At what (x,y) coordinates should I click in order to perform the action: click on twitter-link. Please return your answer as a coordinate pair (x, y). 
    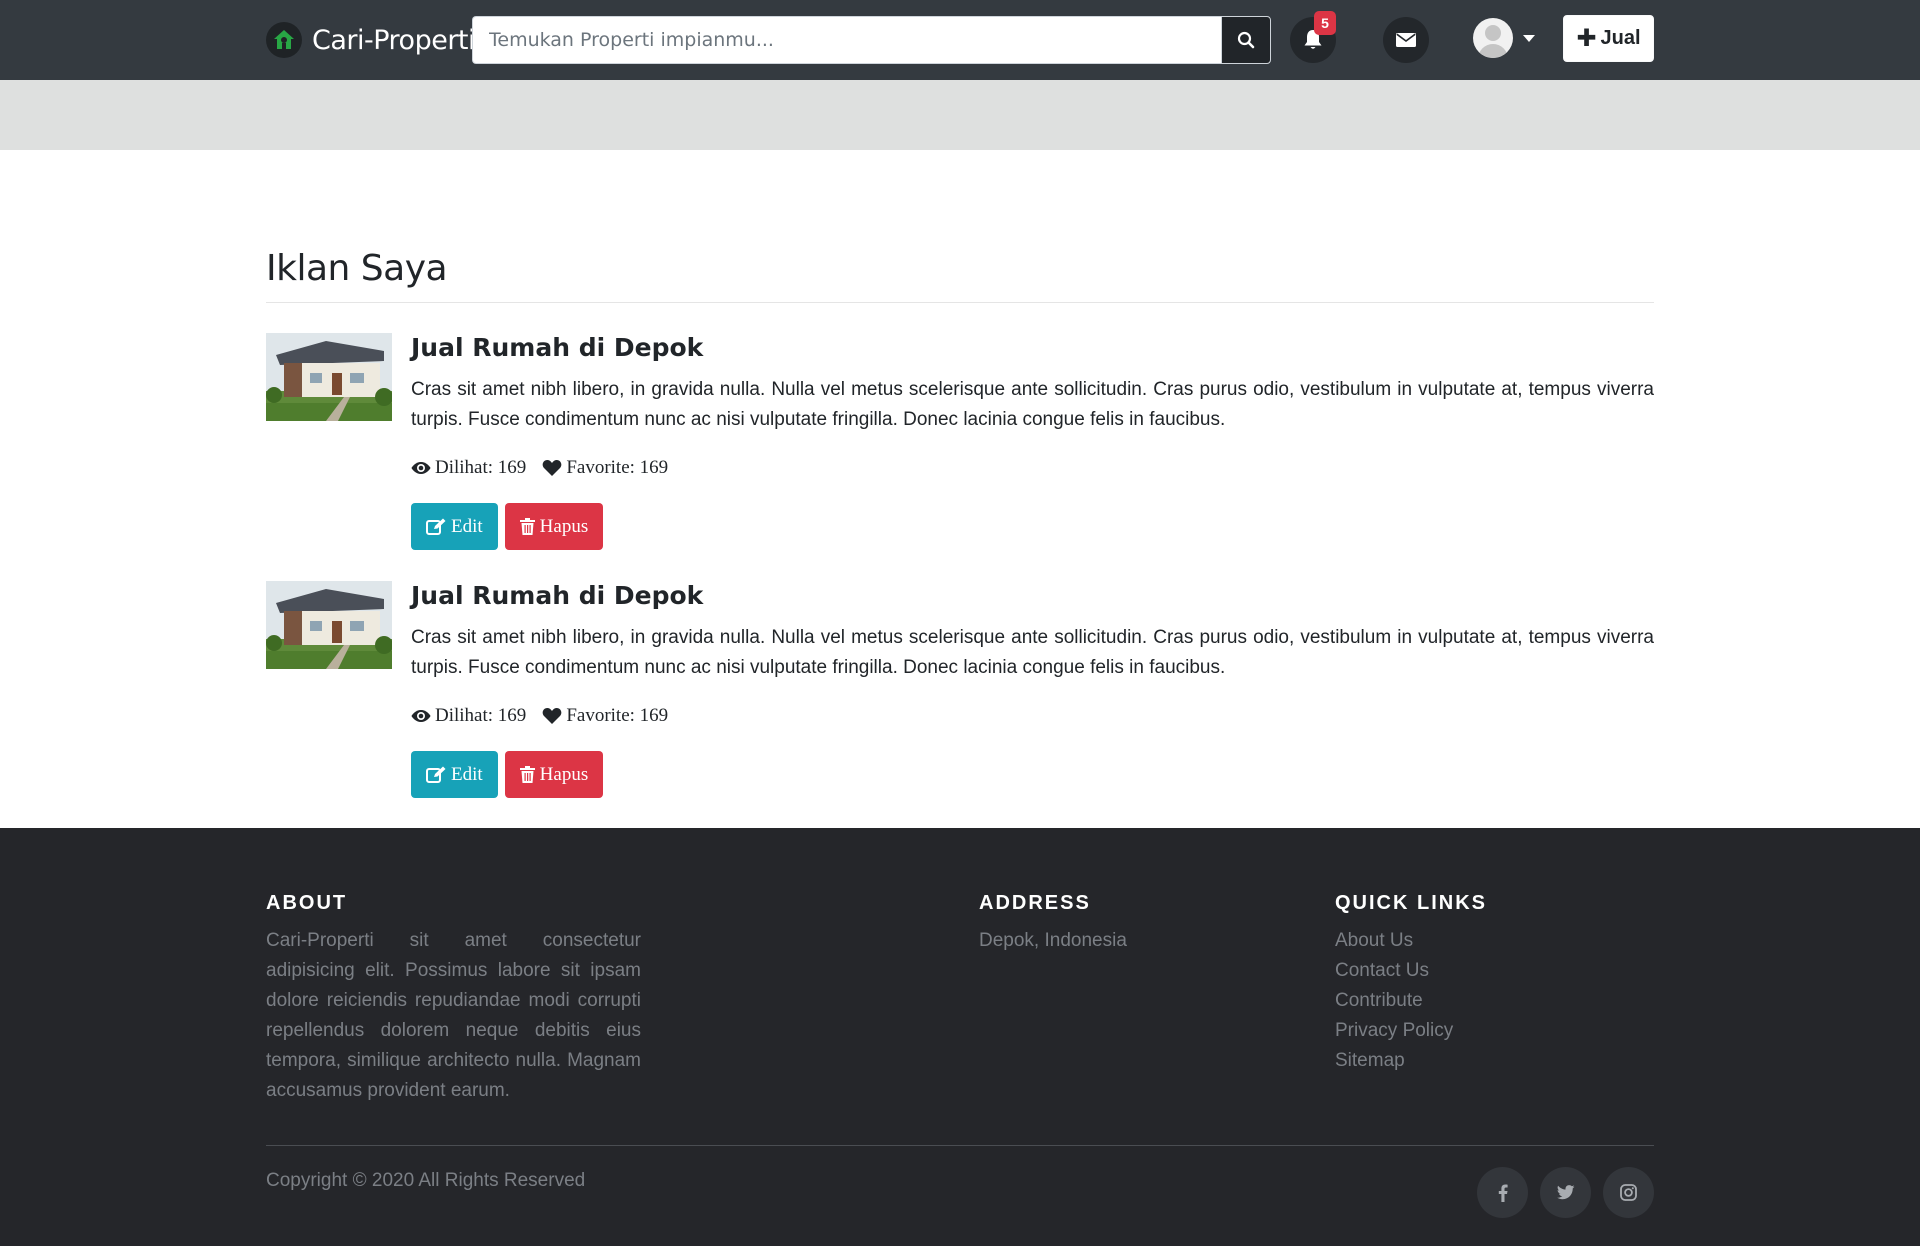
    Looking at the image, I should click on (1565, 1192).